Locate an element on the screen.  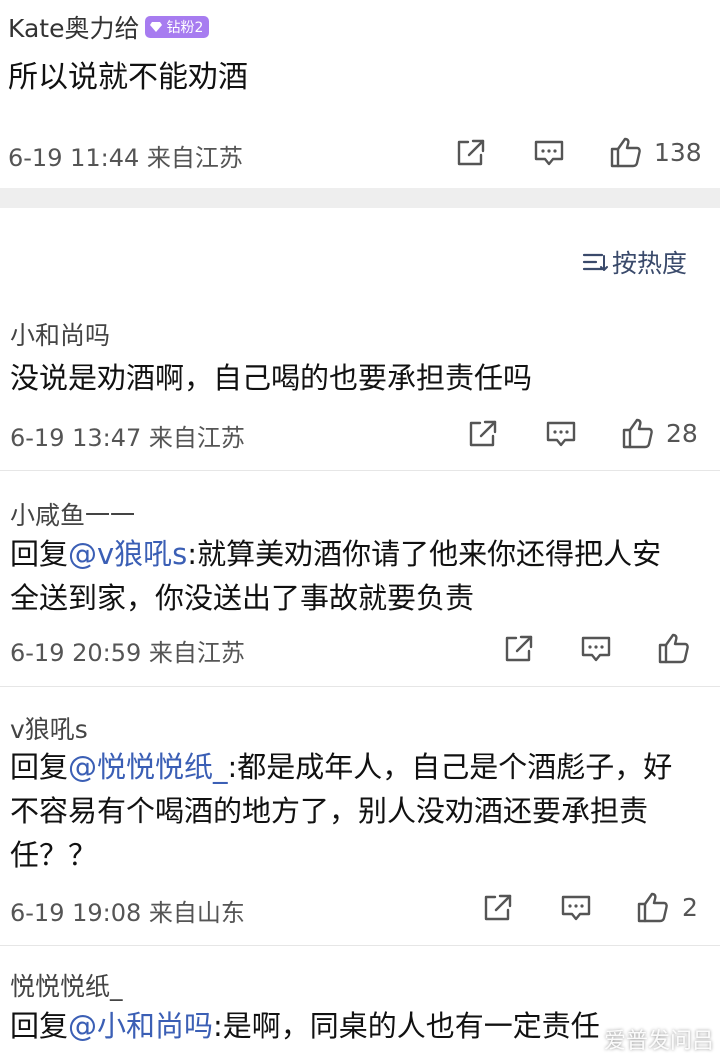
reply-line: 没说是劝酒啊，自己喝的也要承担责任吗 is located at coordinates (360, 378).